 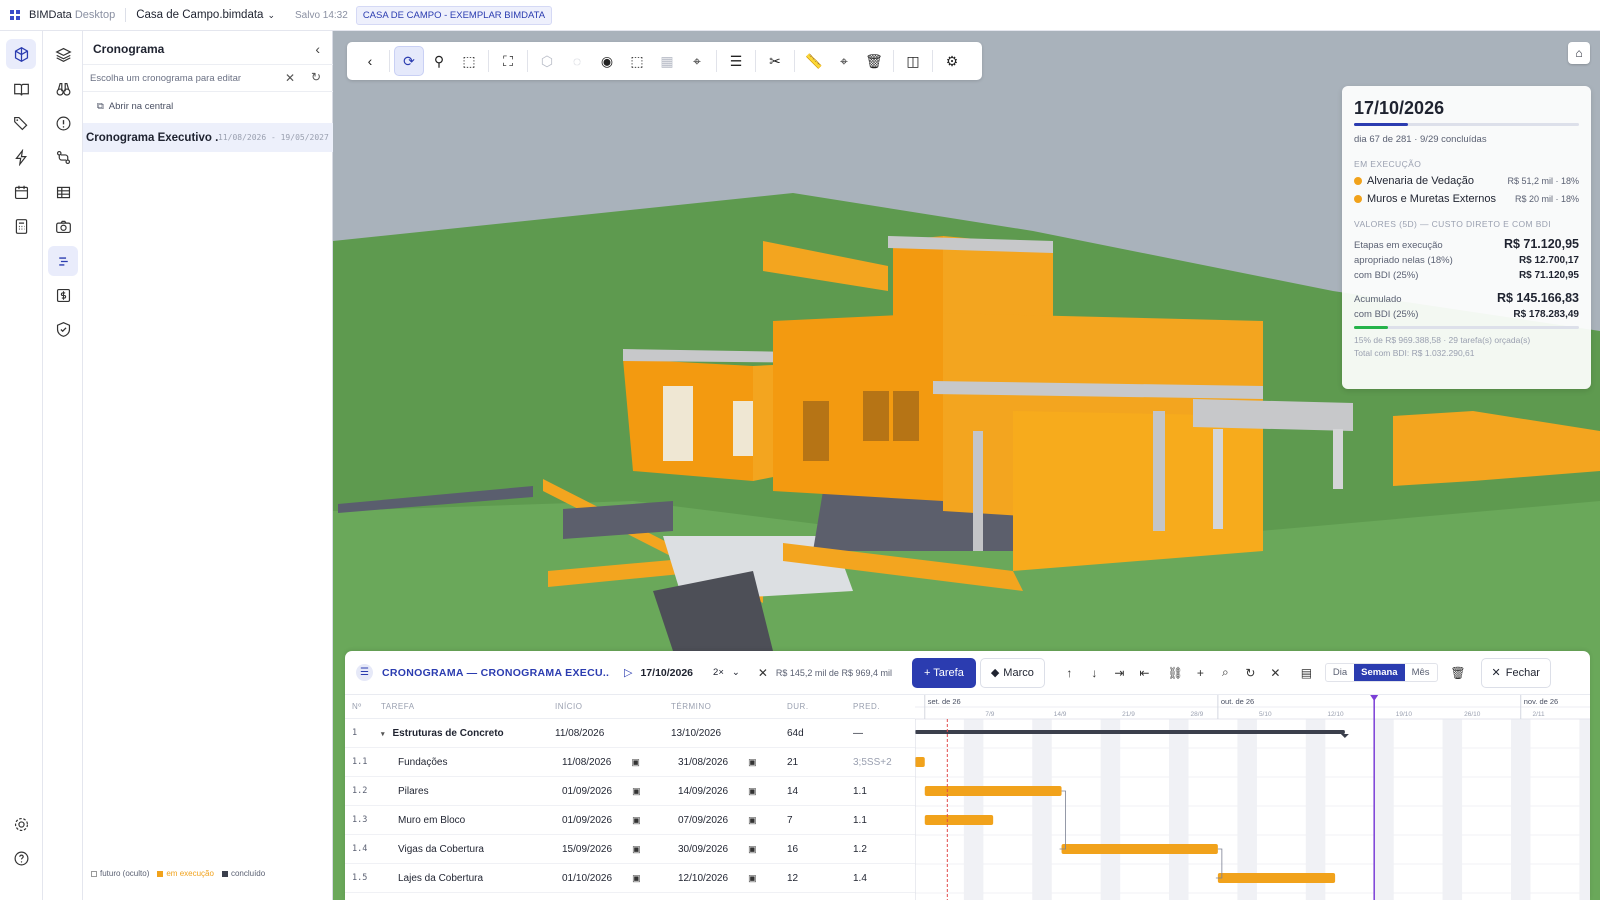 I want to click on binoculars-icon: ⌕, so click(x=1225, y=672).